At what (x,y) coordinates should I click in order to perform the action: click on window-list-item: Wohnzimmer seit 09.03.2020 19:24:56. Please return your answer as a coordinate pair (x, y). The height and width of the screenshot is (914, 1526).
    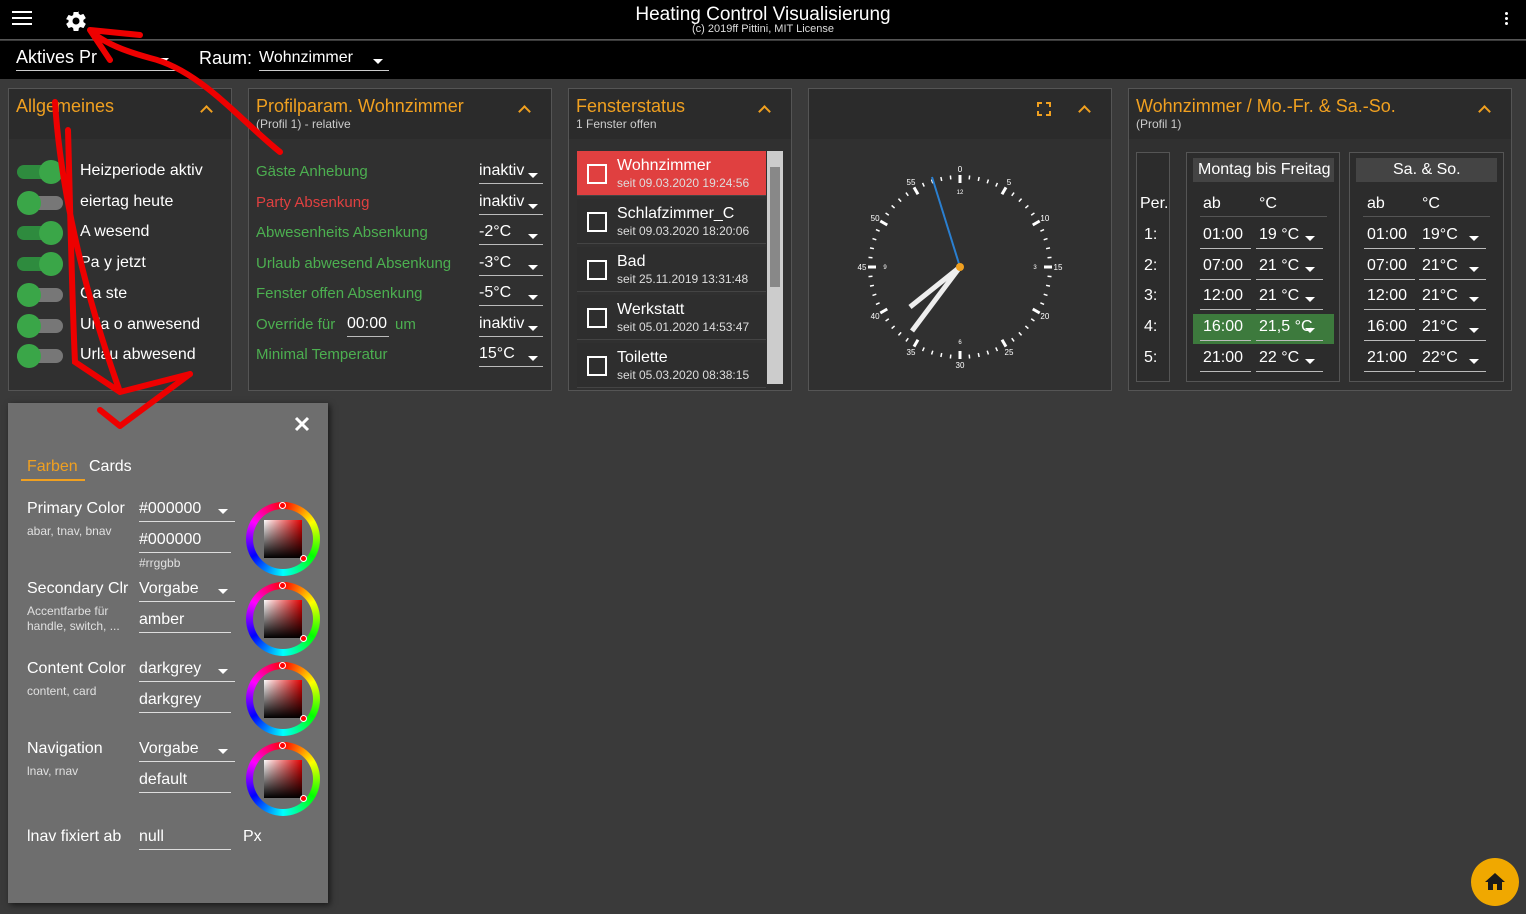
    Looking at the image, I should click on (671, 173).